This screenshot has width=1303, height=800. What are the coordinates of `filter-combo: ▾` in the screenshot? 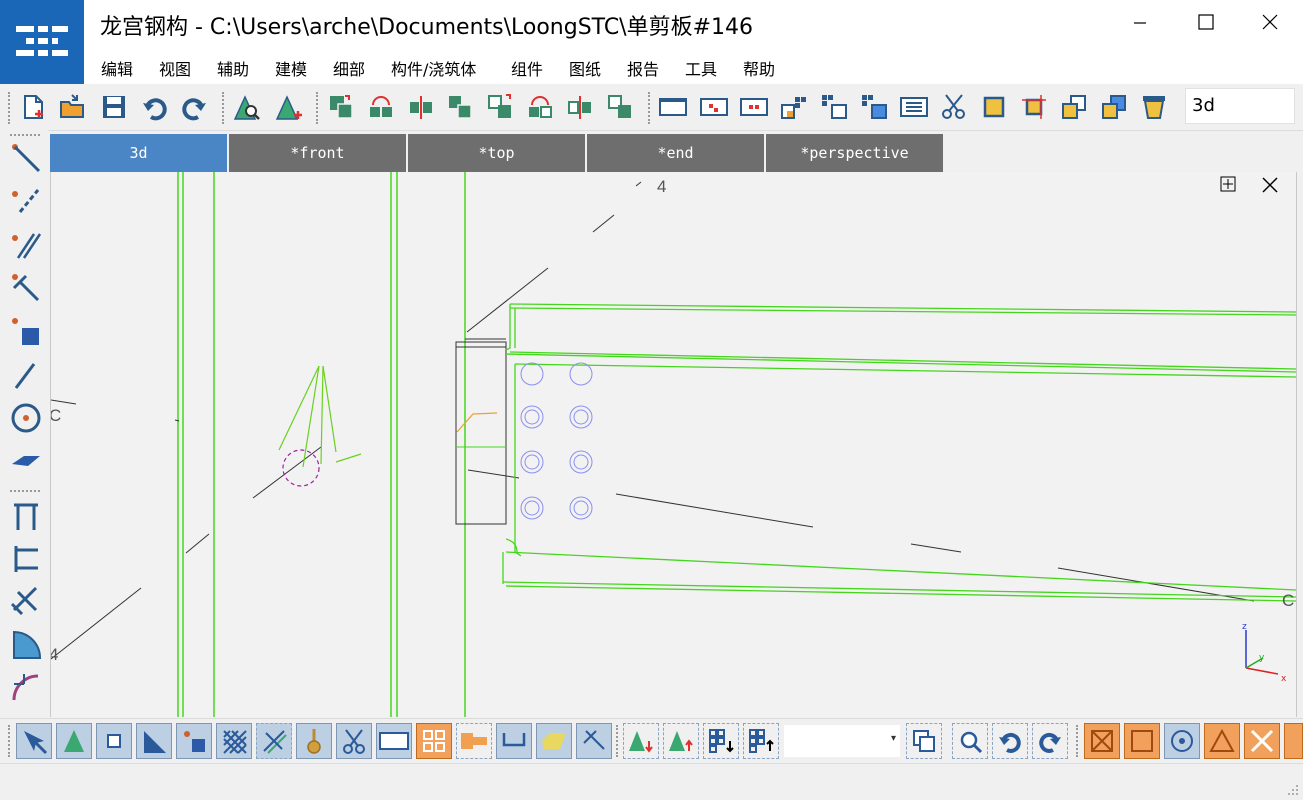 It's located at (842, 741).